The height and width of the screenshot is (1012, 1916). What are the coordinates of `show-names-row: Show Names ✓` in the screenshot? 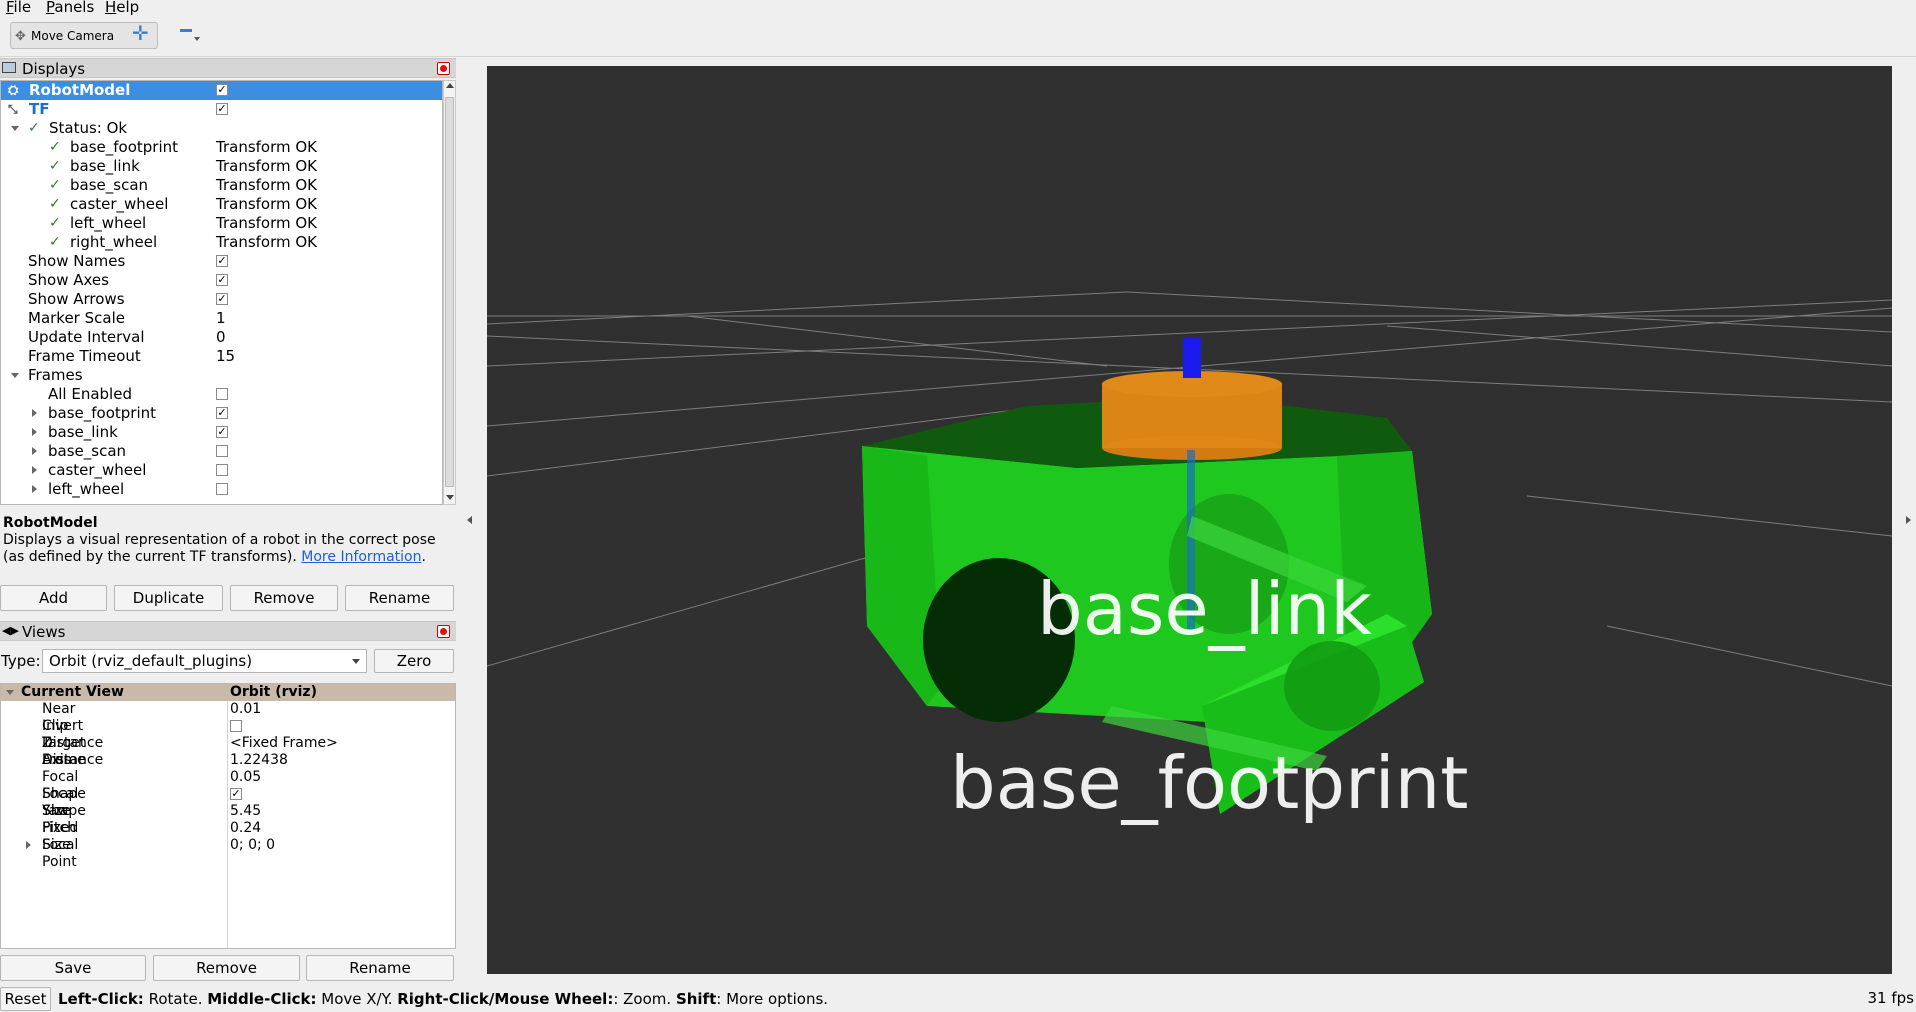 It's located at (221, 261).